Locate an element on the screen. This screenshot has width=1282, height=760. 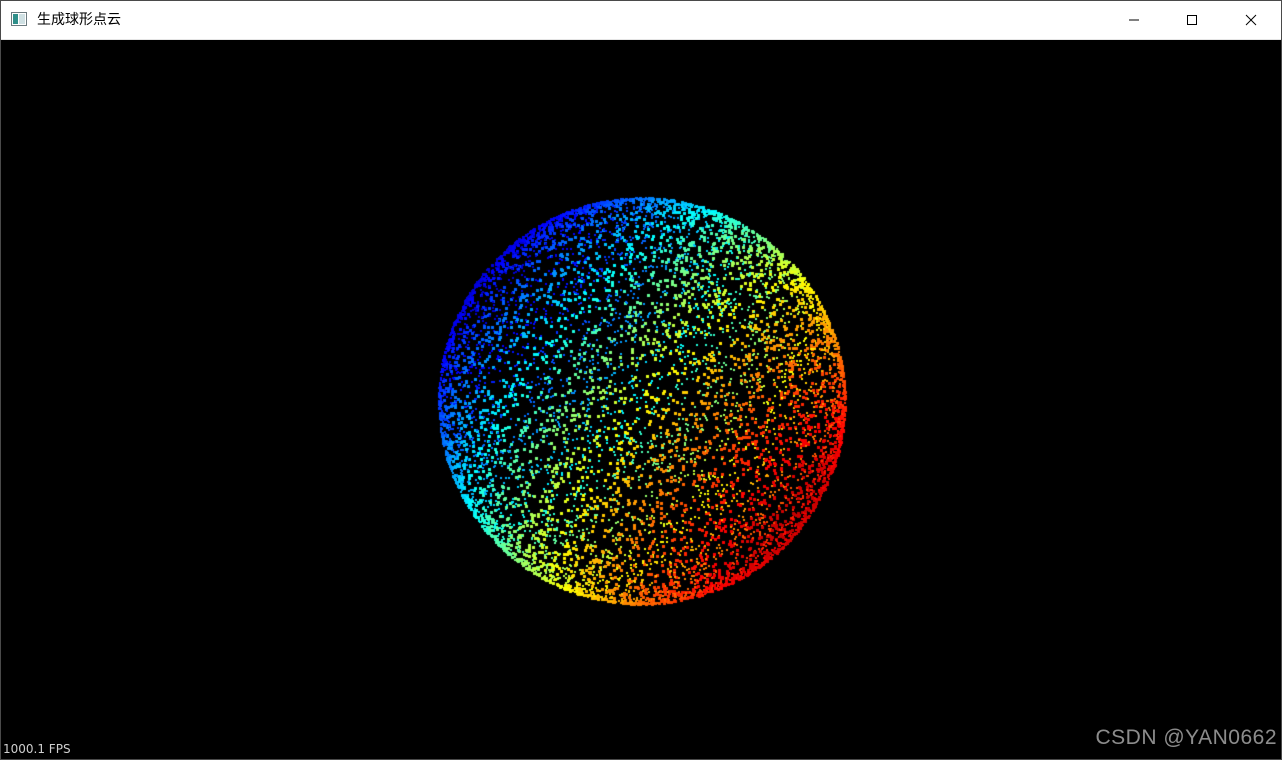
window-title: 生成球形点云 is located at coordinates (79, 20).